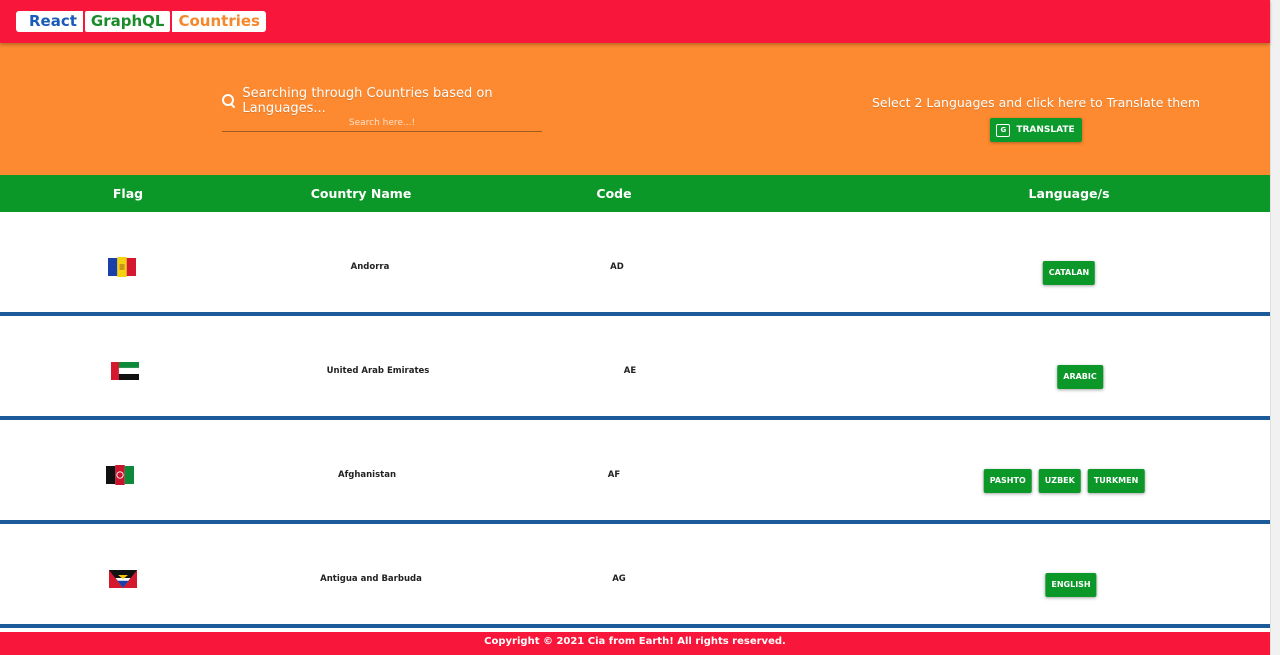 The width and height of the screenshot is (1280, 655). I want to click on country-code: AG, so click(619, 579).